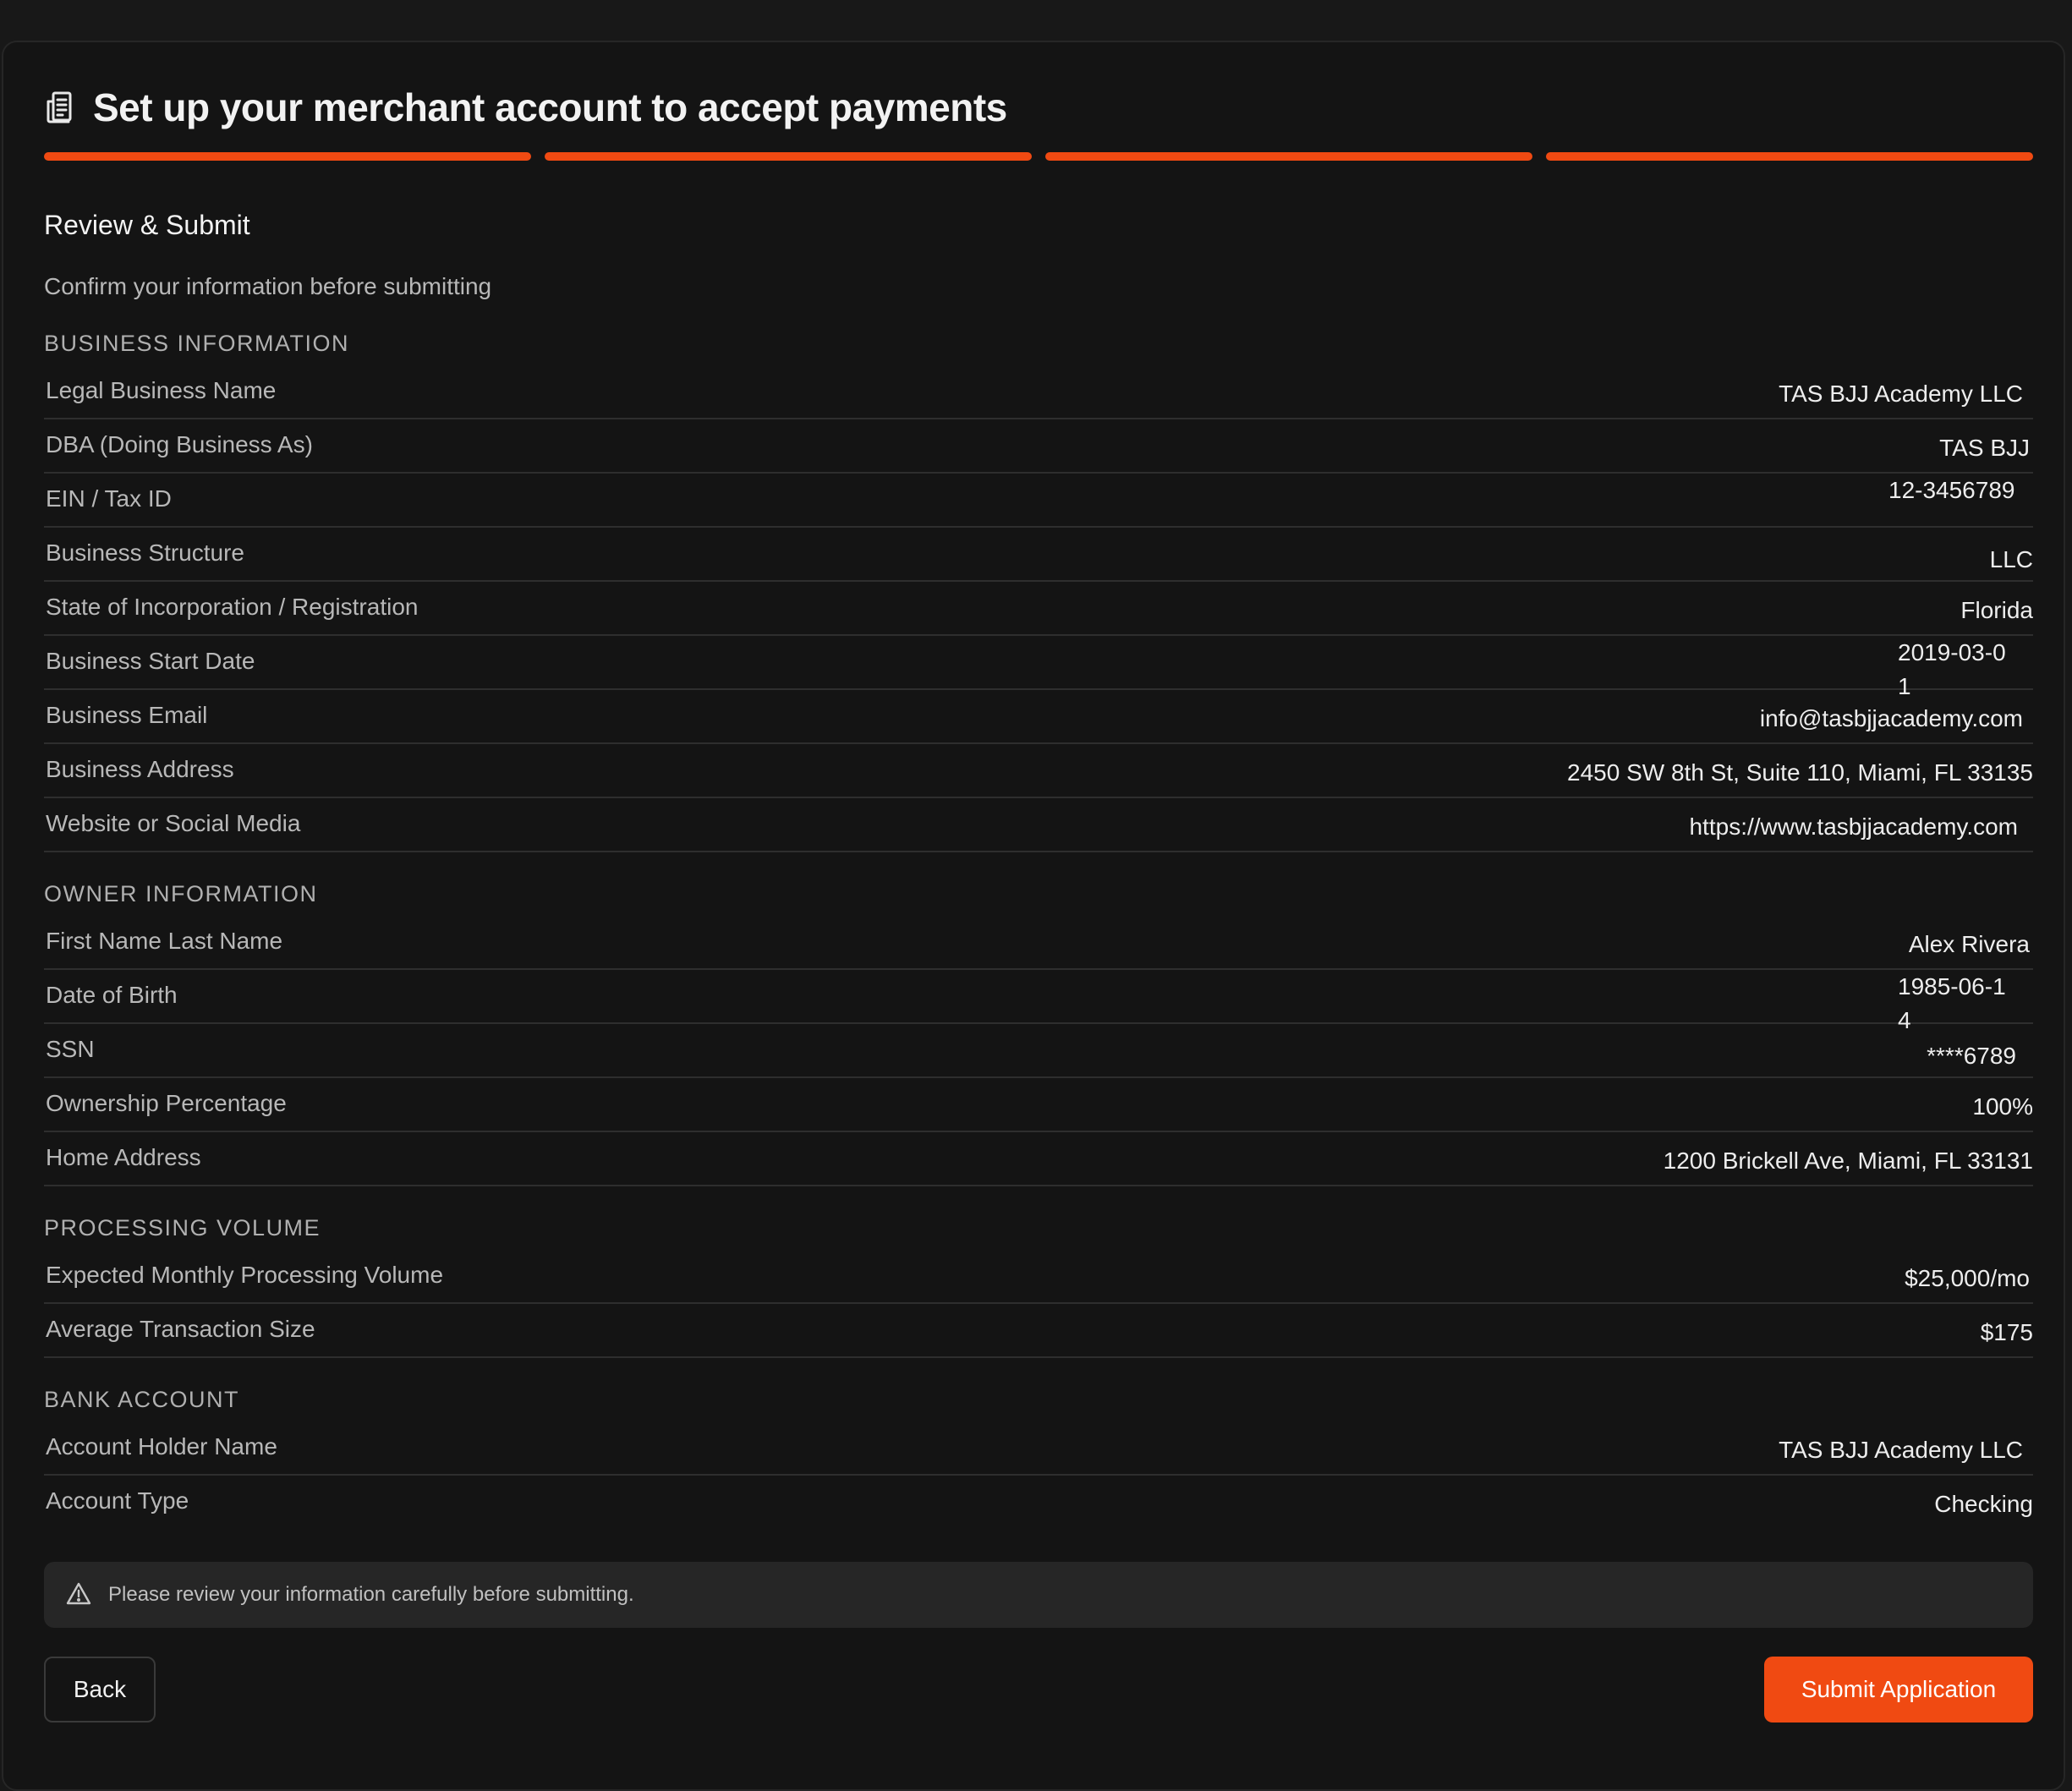 The image size is (2072, 1791). What do you see at coordinates (1983, 1504) in the screenshot?
I see `row-value: Checking` at bounding box center [1983, 1504].